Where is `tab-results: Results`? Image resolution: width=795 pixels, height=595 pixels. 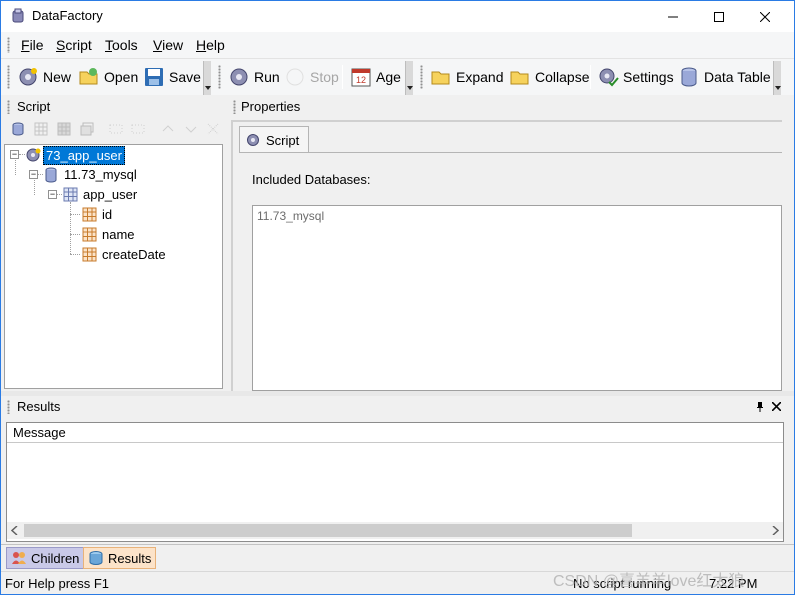 tab-results: Results is located at coordinates (120, 558).